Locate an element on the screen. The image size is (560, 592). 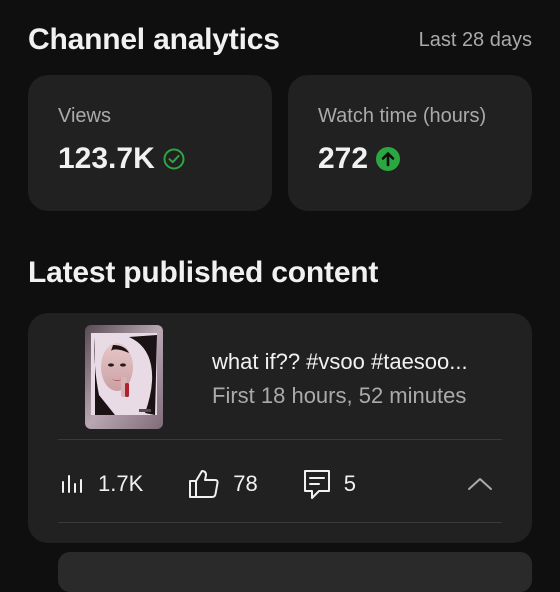
views-stat: 1.7K is located at coordinates (100, 484).